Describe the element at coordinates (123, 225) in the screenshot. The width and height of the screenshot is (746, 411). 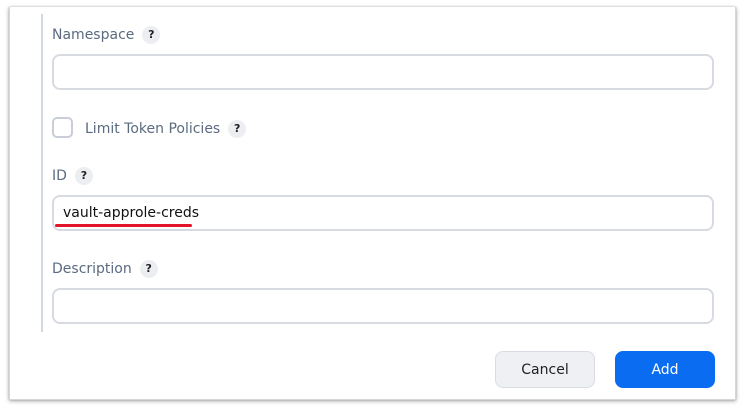
I see `annotation-underline` at that location.